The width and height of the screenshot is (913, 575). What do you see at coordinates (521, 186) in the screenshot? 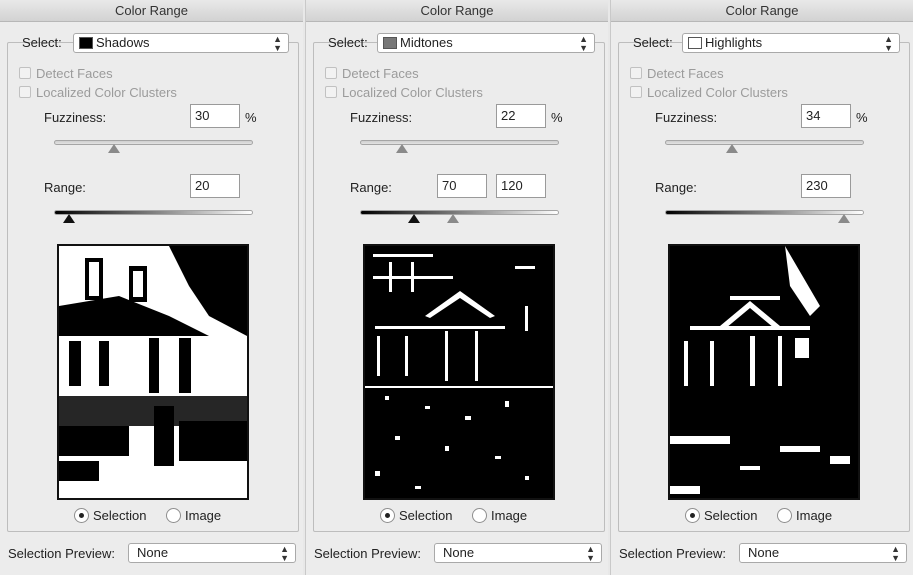
I see `range-high-input: 120` at bounding box center [521, 186].